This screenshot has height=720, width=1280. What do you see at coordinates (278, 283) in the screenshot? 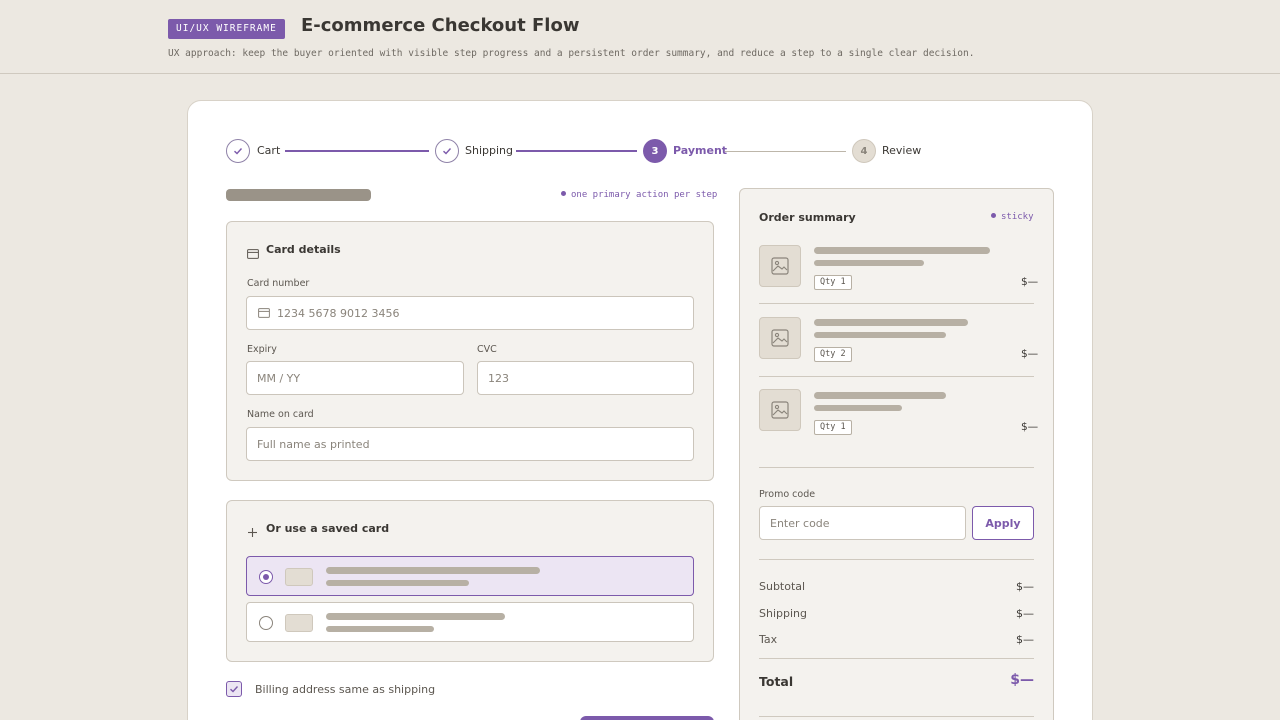
I see `card-number-label: Card number` at bounding box center [278, 283].